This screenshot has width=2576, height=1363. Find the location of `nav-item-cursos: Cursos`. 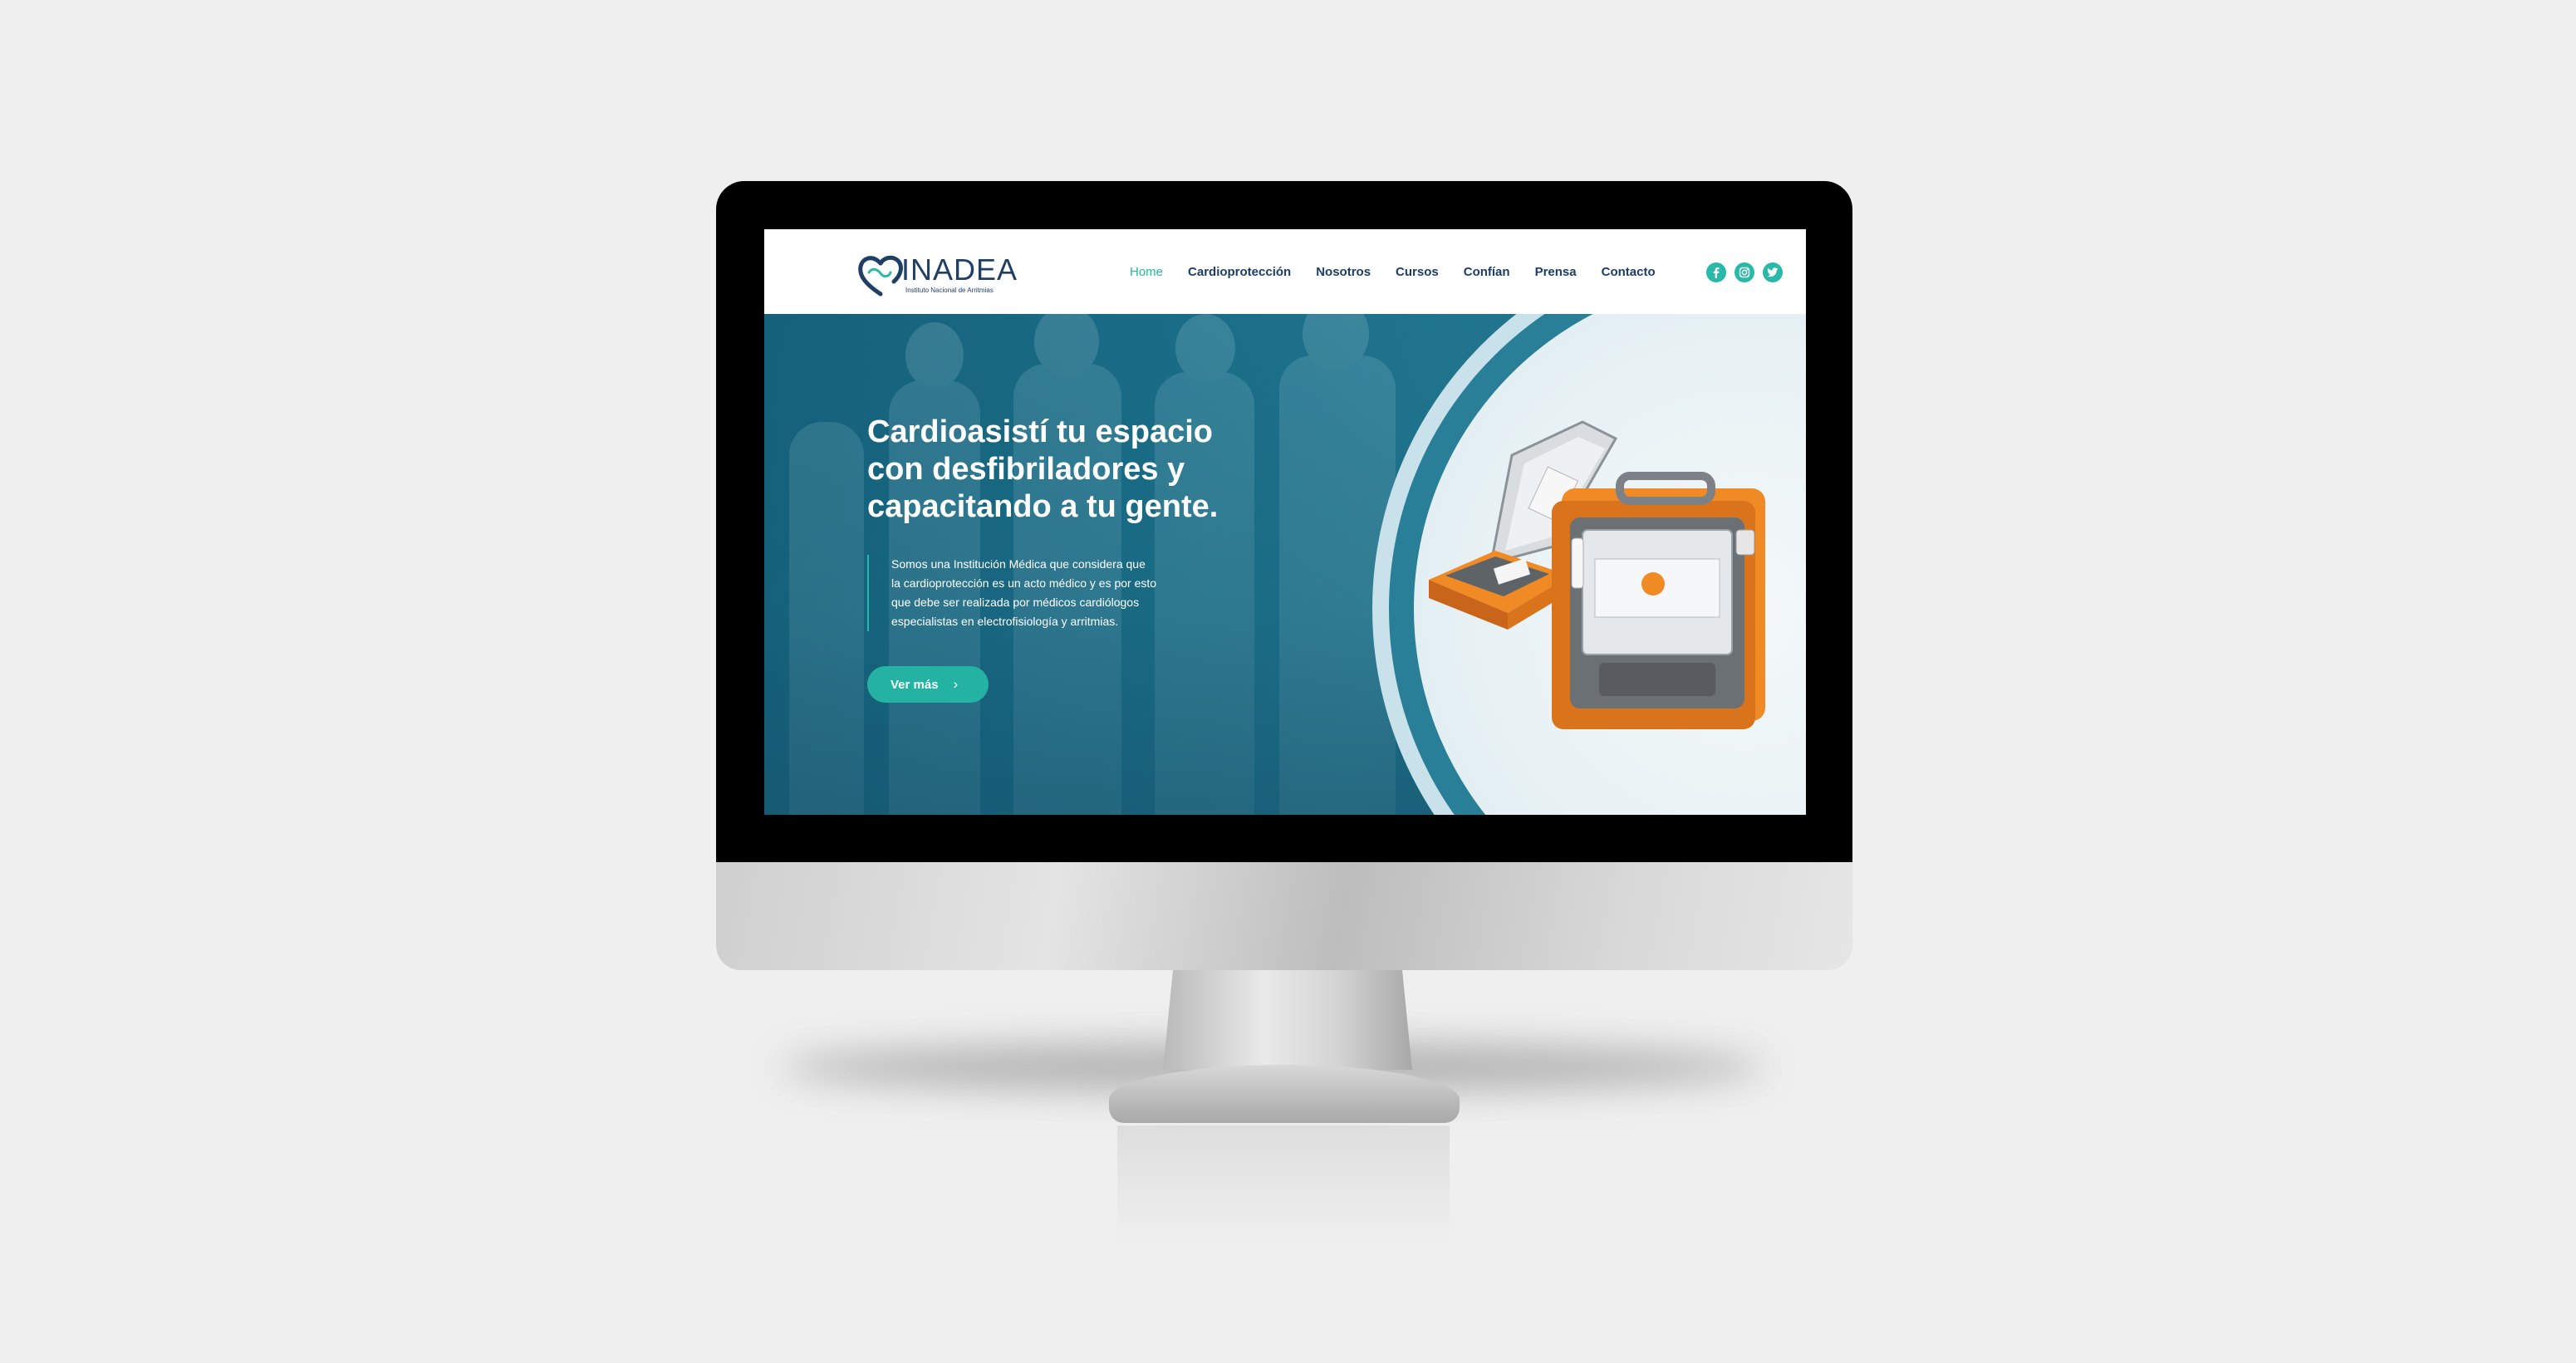

nav-item-cursos: Cursos is located at coordinates (1417, 272).